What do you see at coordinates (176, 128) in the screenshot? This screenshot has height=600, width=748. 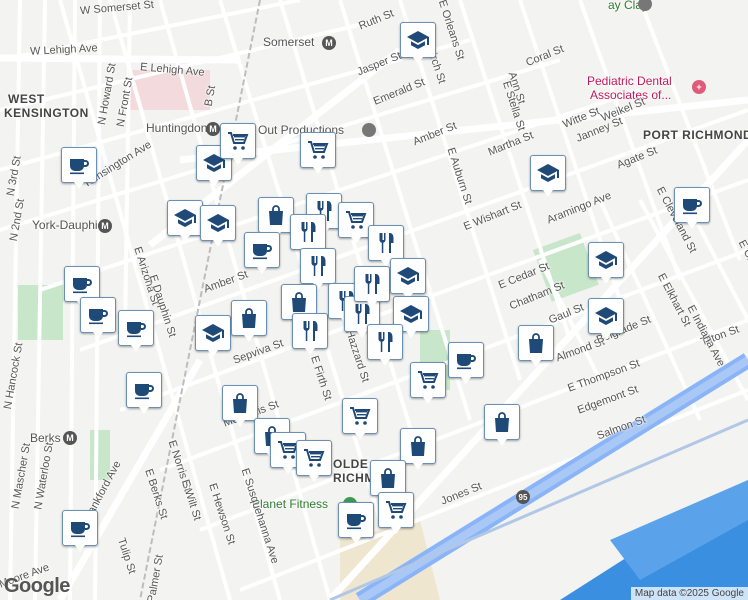 I see `poi-huntingdon-station: Huntingdon` at bounding box center [176, 128].